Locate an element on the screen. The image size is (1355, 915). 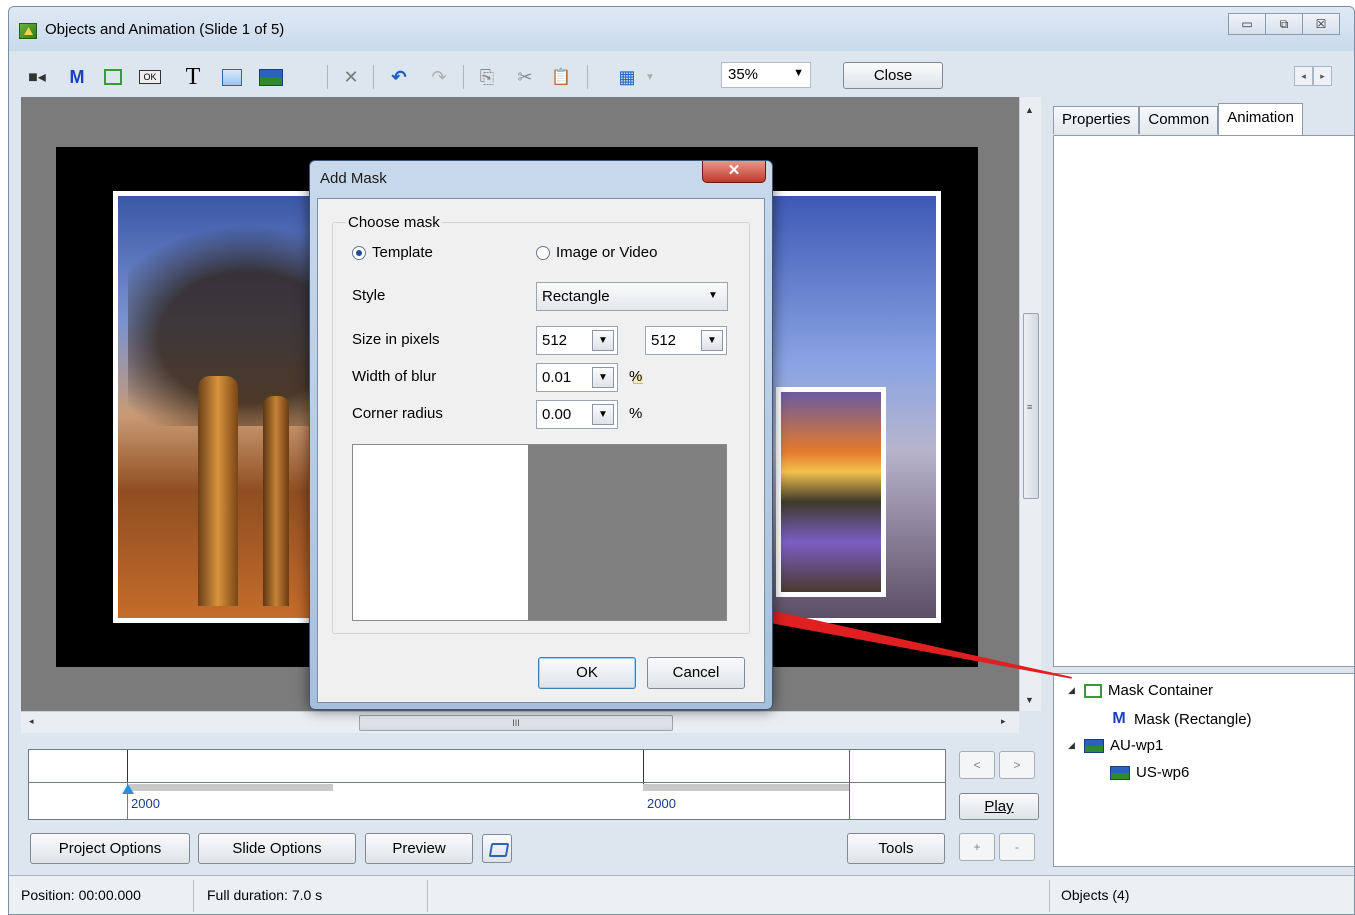
corner-combo: 0.00 ▼ is located at coordinates (577, 414).